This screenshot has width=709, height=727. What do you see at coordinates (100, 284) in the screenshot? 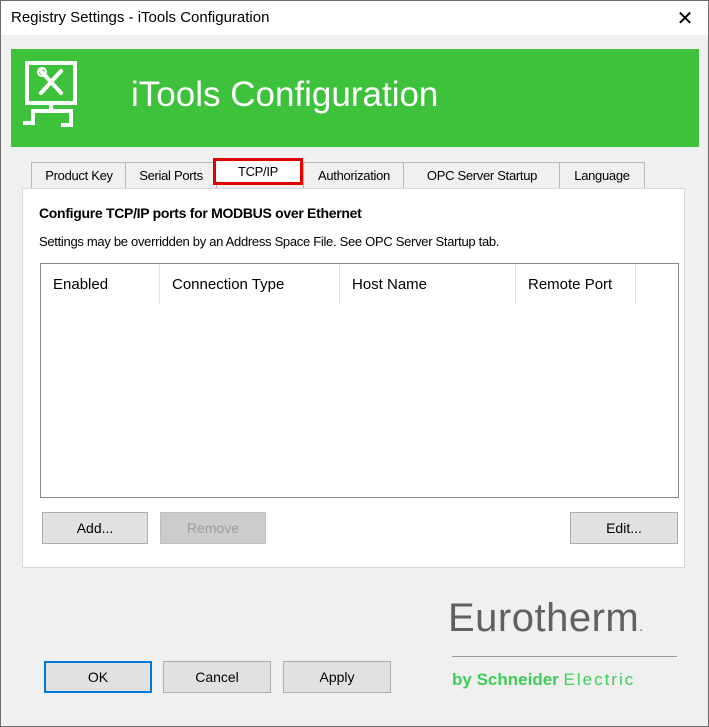
I see `column-header-enabled: Enabled` at bounding box center [100, 284].